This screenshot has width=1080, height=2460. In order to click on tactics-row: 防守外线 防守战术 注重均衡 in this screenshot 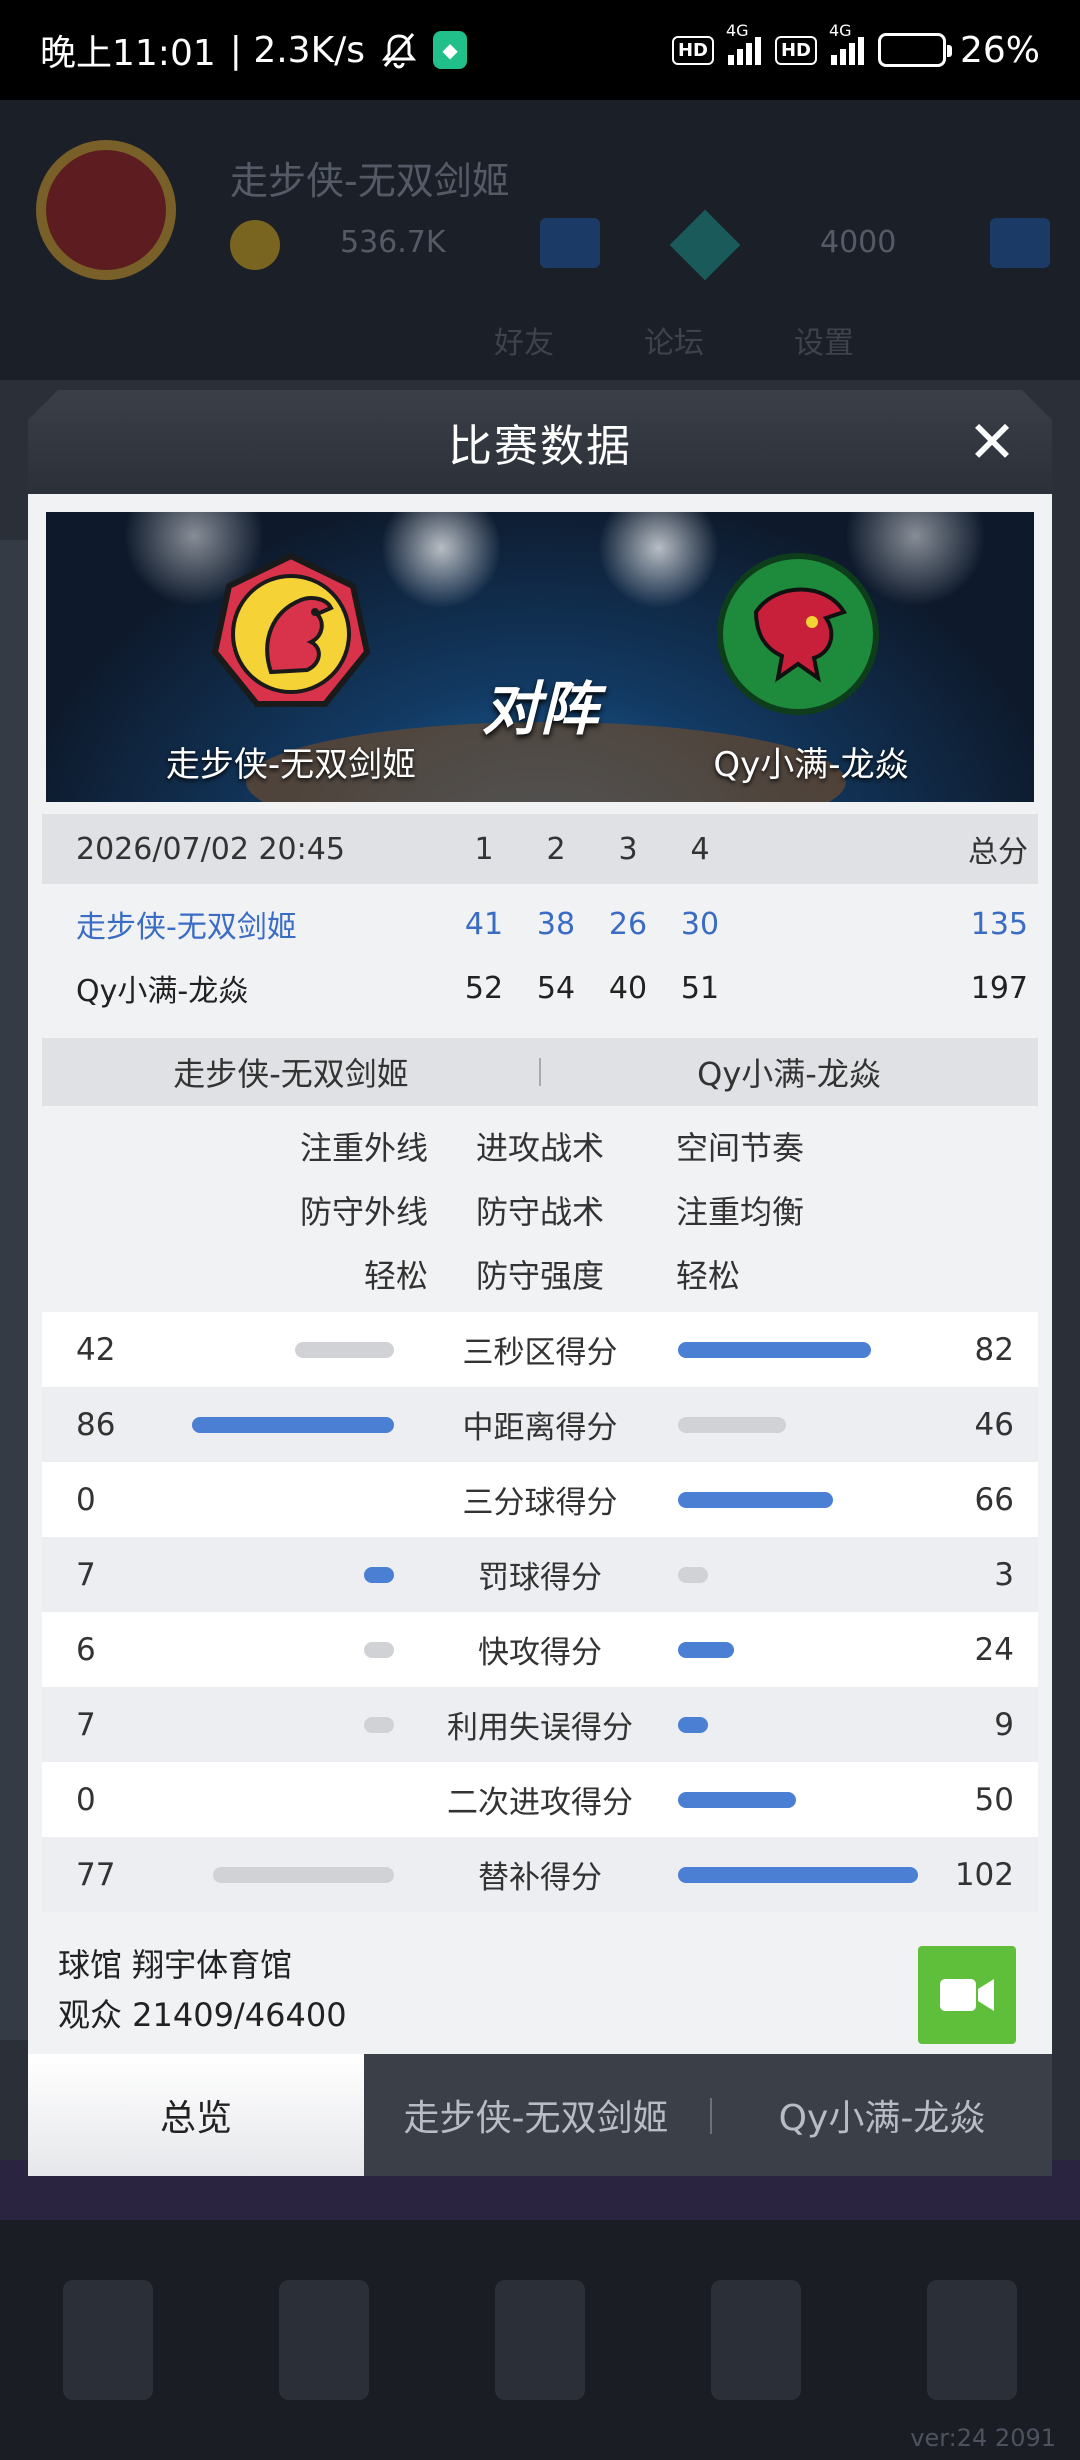, I will do `click(540, 1210)`.